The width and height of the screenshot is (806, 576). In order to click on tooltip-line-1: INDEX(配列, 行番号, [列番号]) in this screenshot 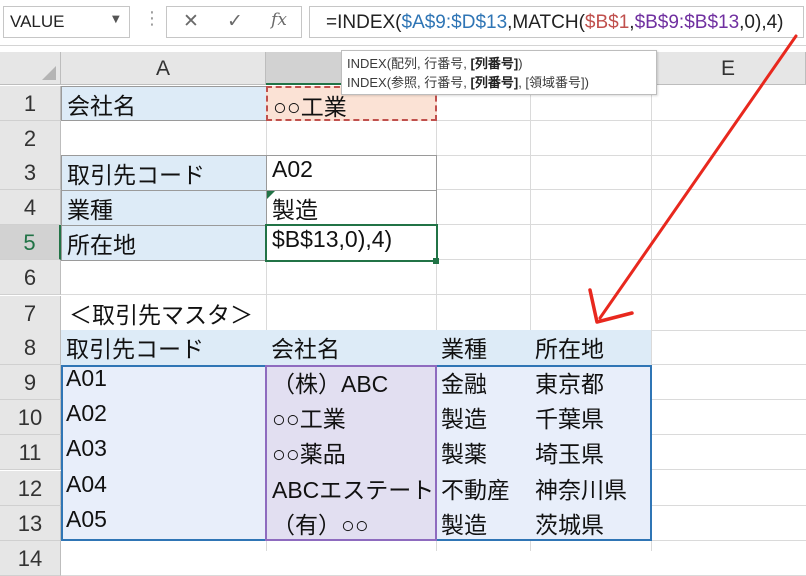, I will do `click(435, 63)`.